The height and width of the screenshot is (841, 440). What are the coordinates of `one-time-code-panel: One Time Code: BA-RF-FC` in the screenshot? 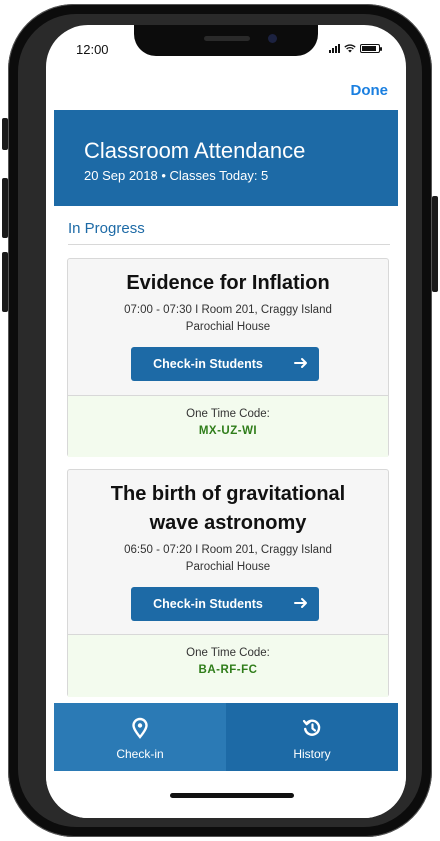 It's located at (228, 665).